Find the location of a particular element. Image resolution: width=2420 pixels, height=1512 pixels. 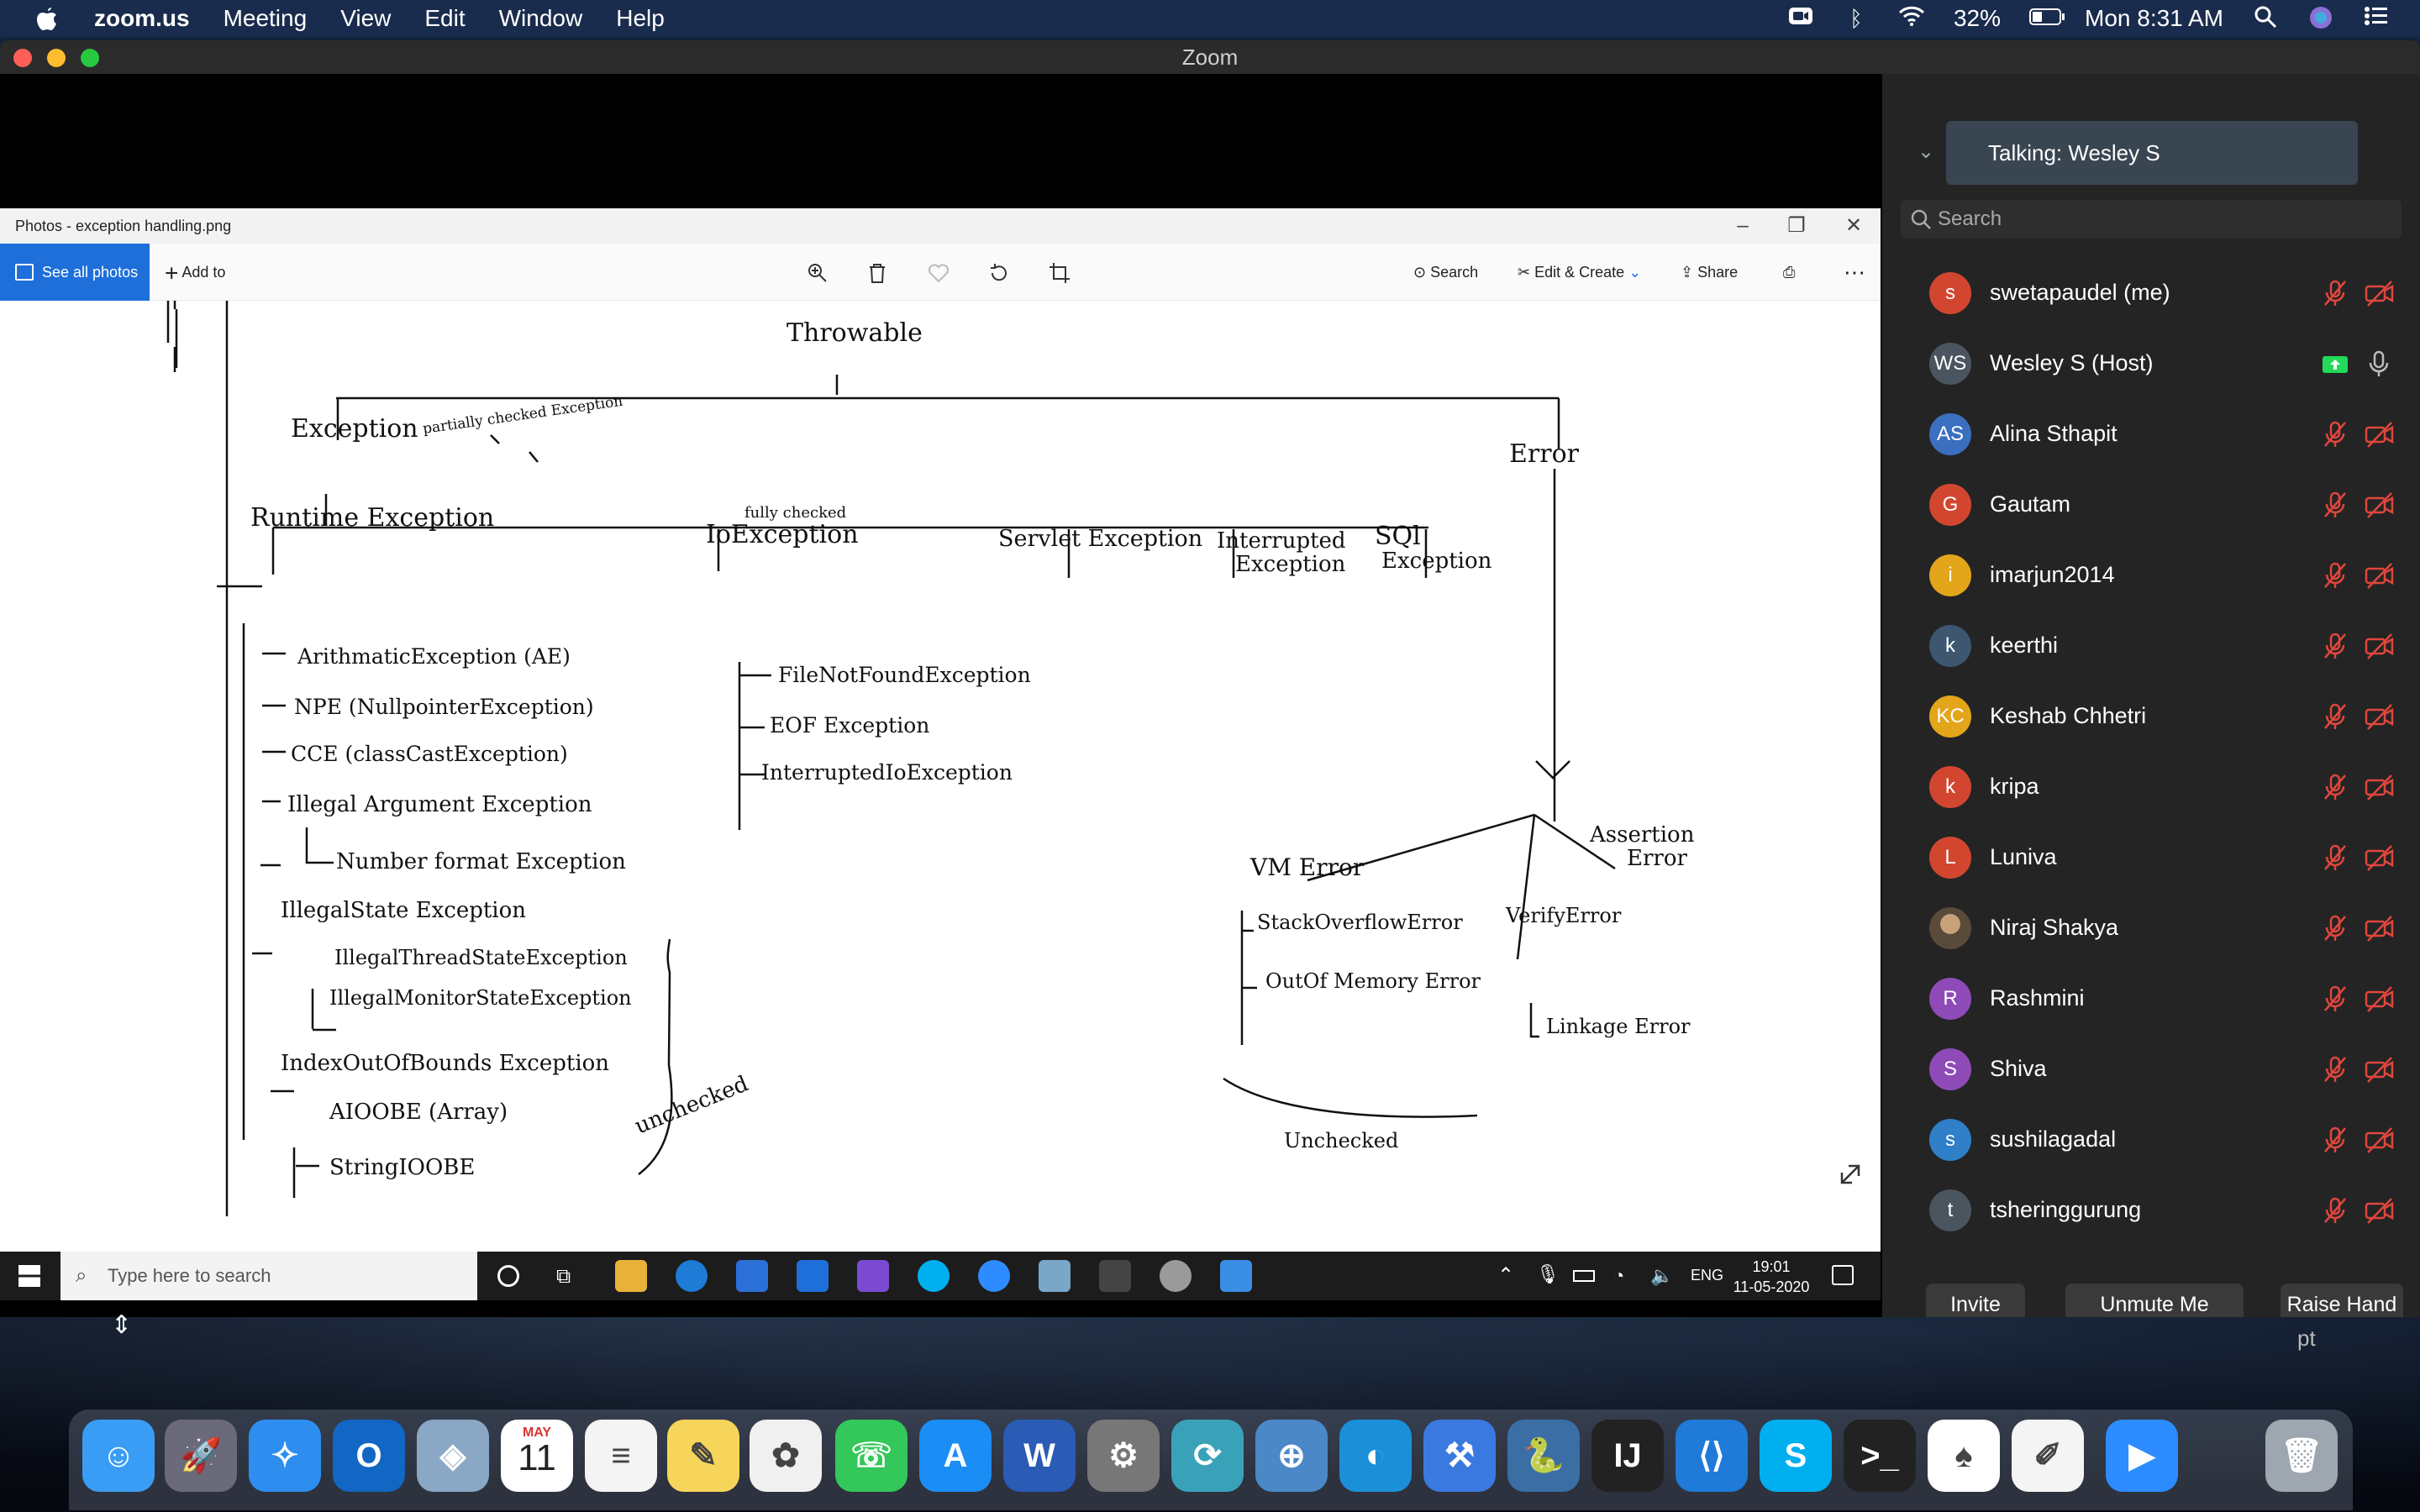

clock: Mon 8:31 AM is located at coordinates (2154, 18).